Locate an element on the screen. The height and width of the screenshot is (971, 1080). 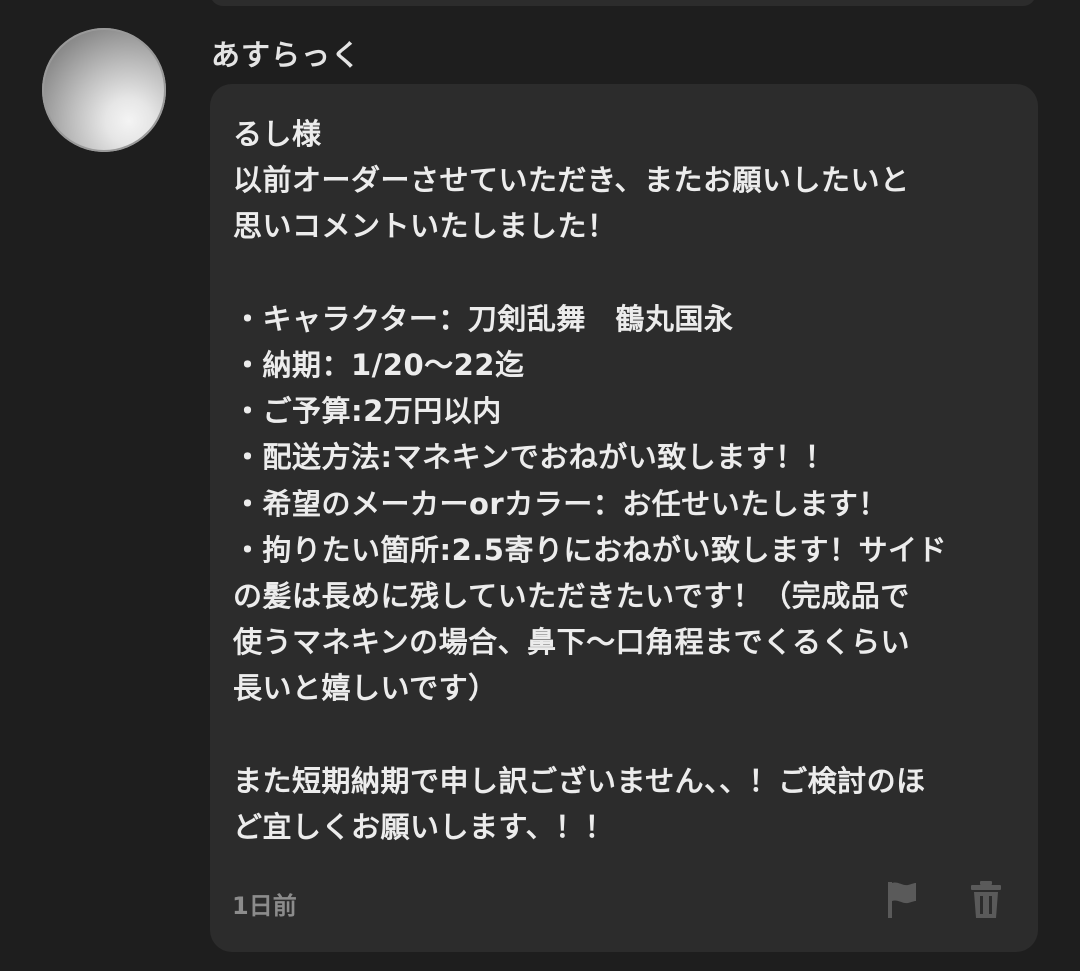
avatar is located at coordinates (104, 90).